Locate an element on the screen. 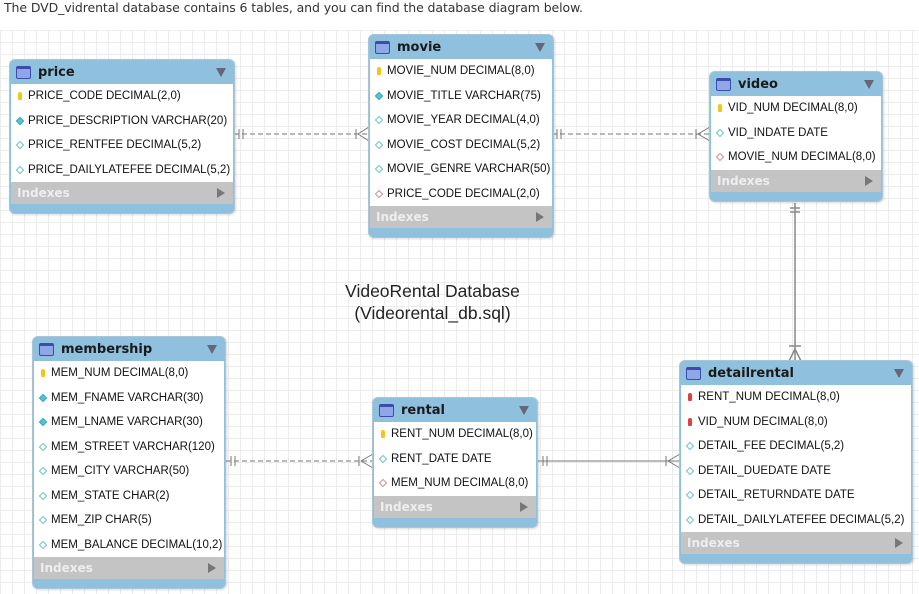  column-row: PRICE_RENTFEE DECIMAL(5,2) is located at coordinates (122, 145).